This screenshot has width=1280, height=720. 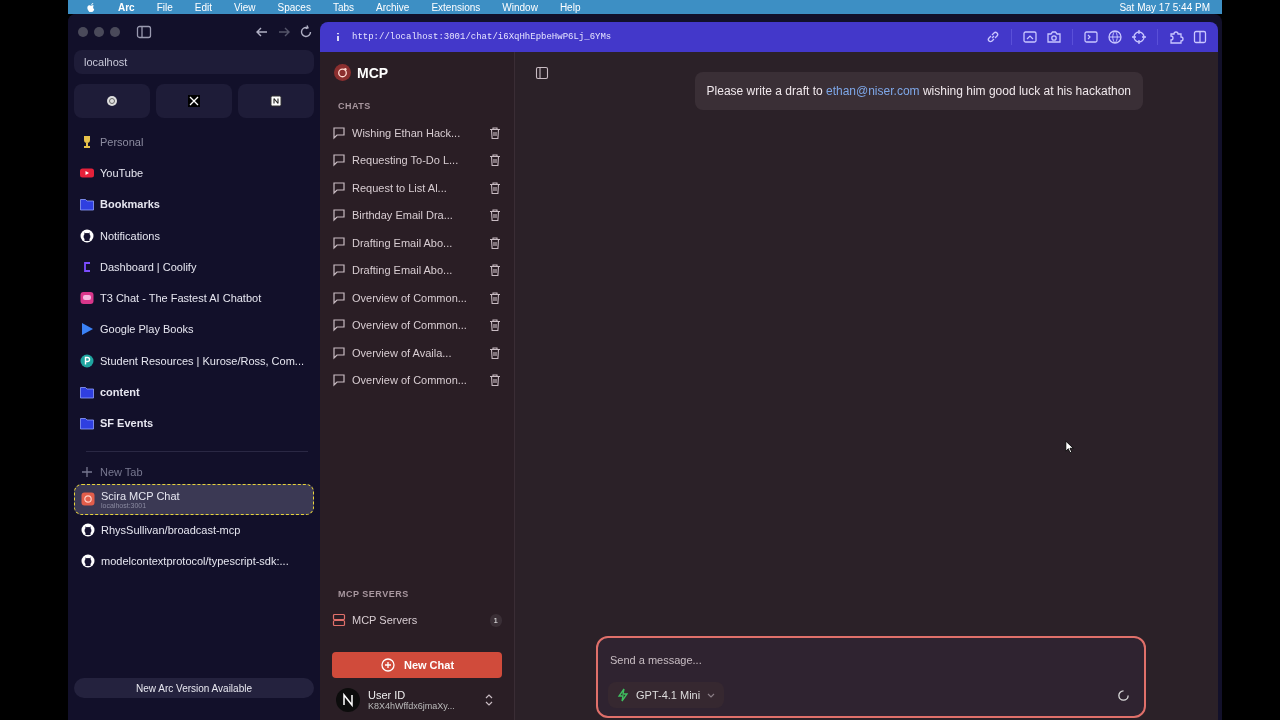 I want to click on servers-item: MCP Servers, so click(x=418, y=620).